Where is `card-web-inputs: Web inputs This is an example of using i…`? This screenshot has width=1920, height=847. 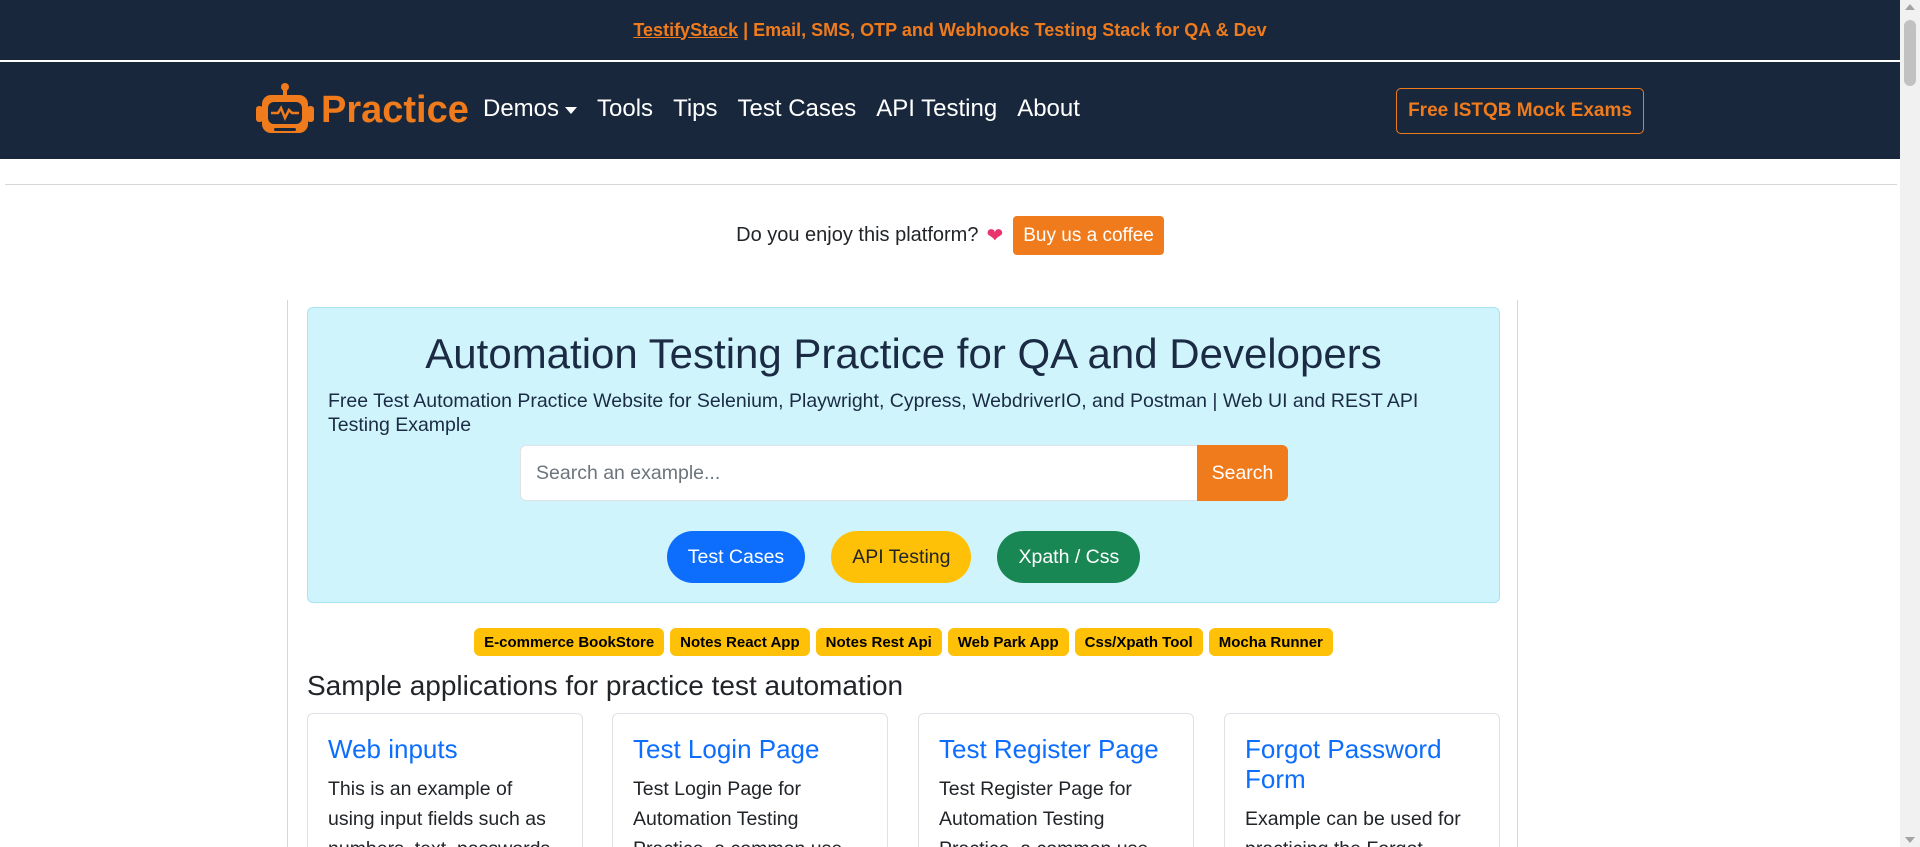
card-web-inputs: Web inputs This is an example of using i… is located at coordinates (445, 780).